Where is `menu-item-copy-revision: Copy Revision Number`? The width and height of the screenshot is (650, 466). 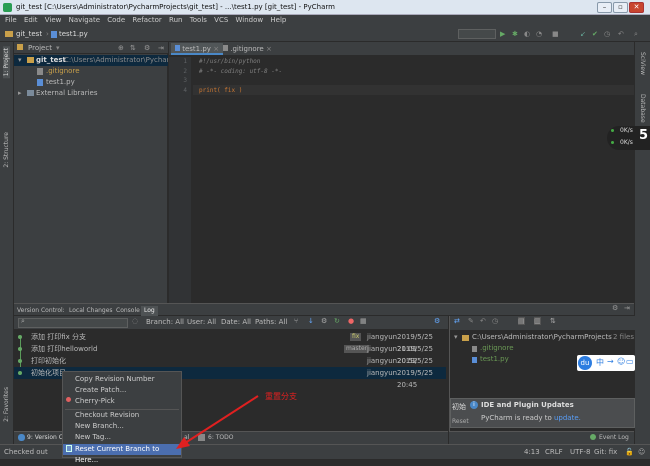 menu-item-copy-revision: Copy Revision Number is located at coordinates (122, 379).